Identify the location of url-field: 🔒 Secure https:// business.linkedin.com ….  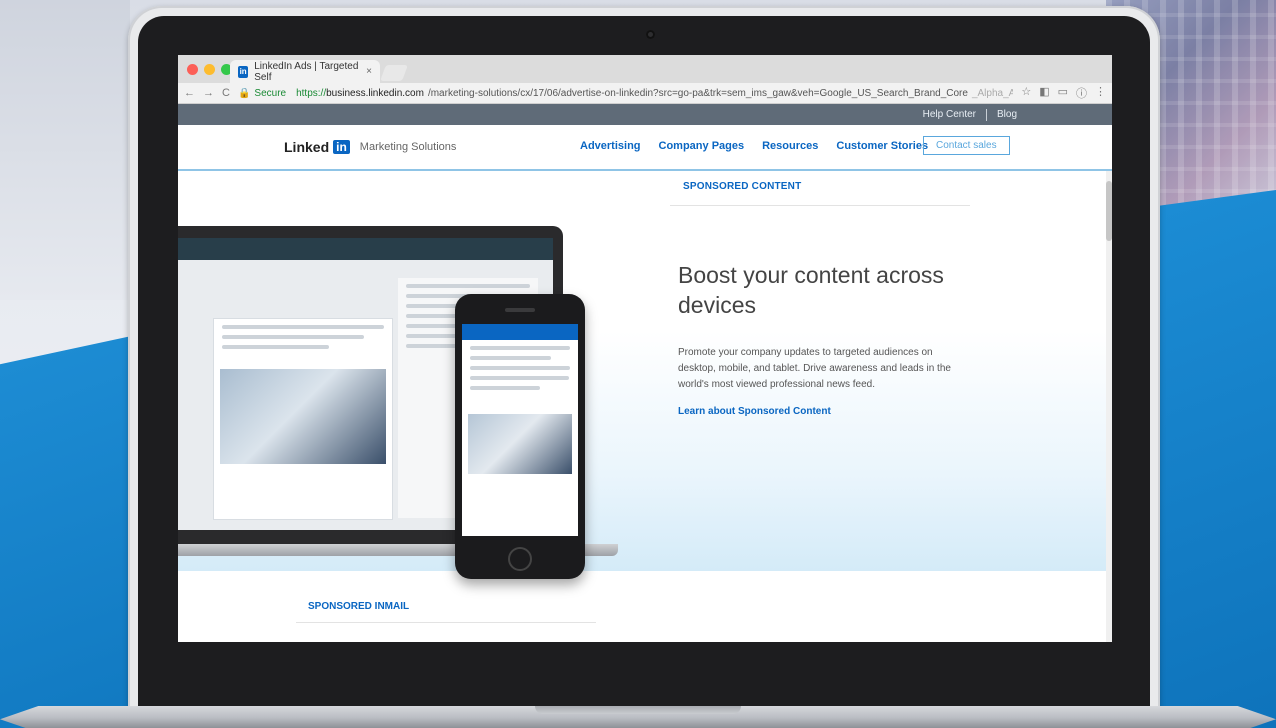
(625, 93).